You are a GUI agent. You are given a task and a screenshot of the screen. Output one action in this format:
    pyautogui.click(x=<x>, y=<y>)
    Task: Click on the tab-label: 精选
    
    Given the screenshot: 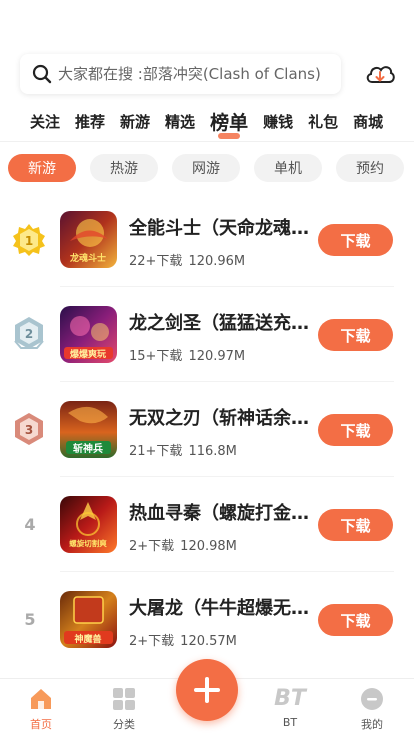 What is the action you would take?
    pyautogui.click(x=180, y=121)
    